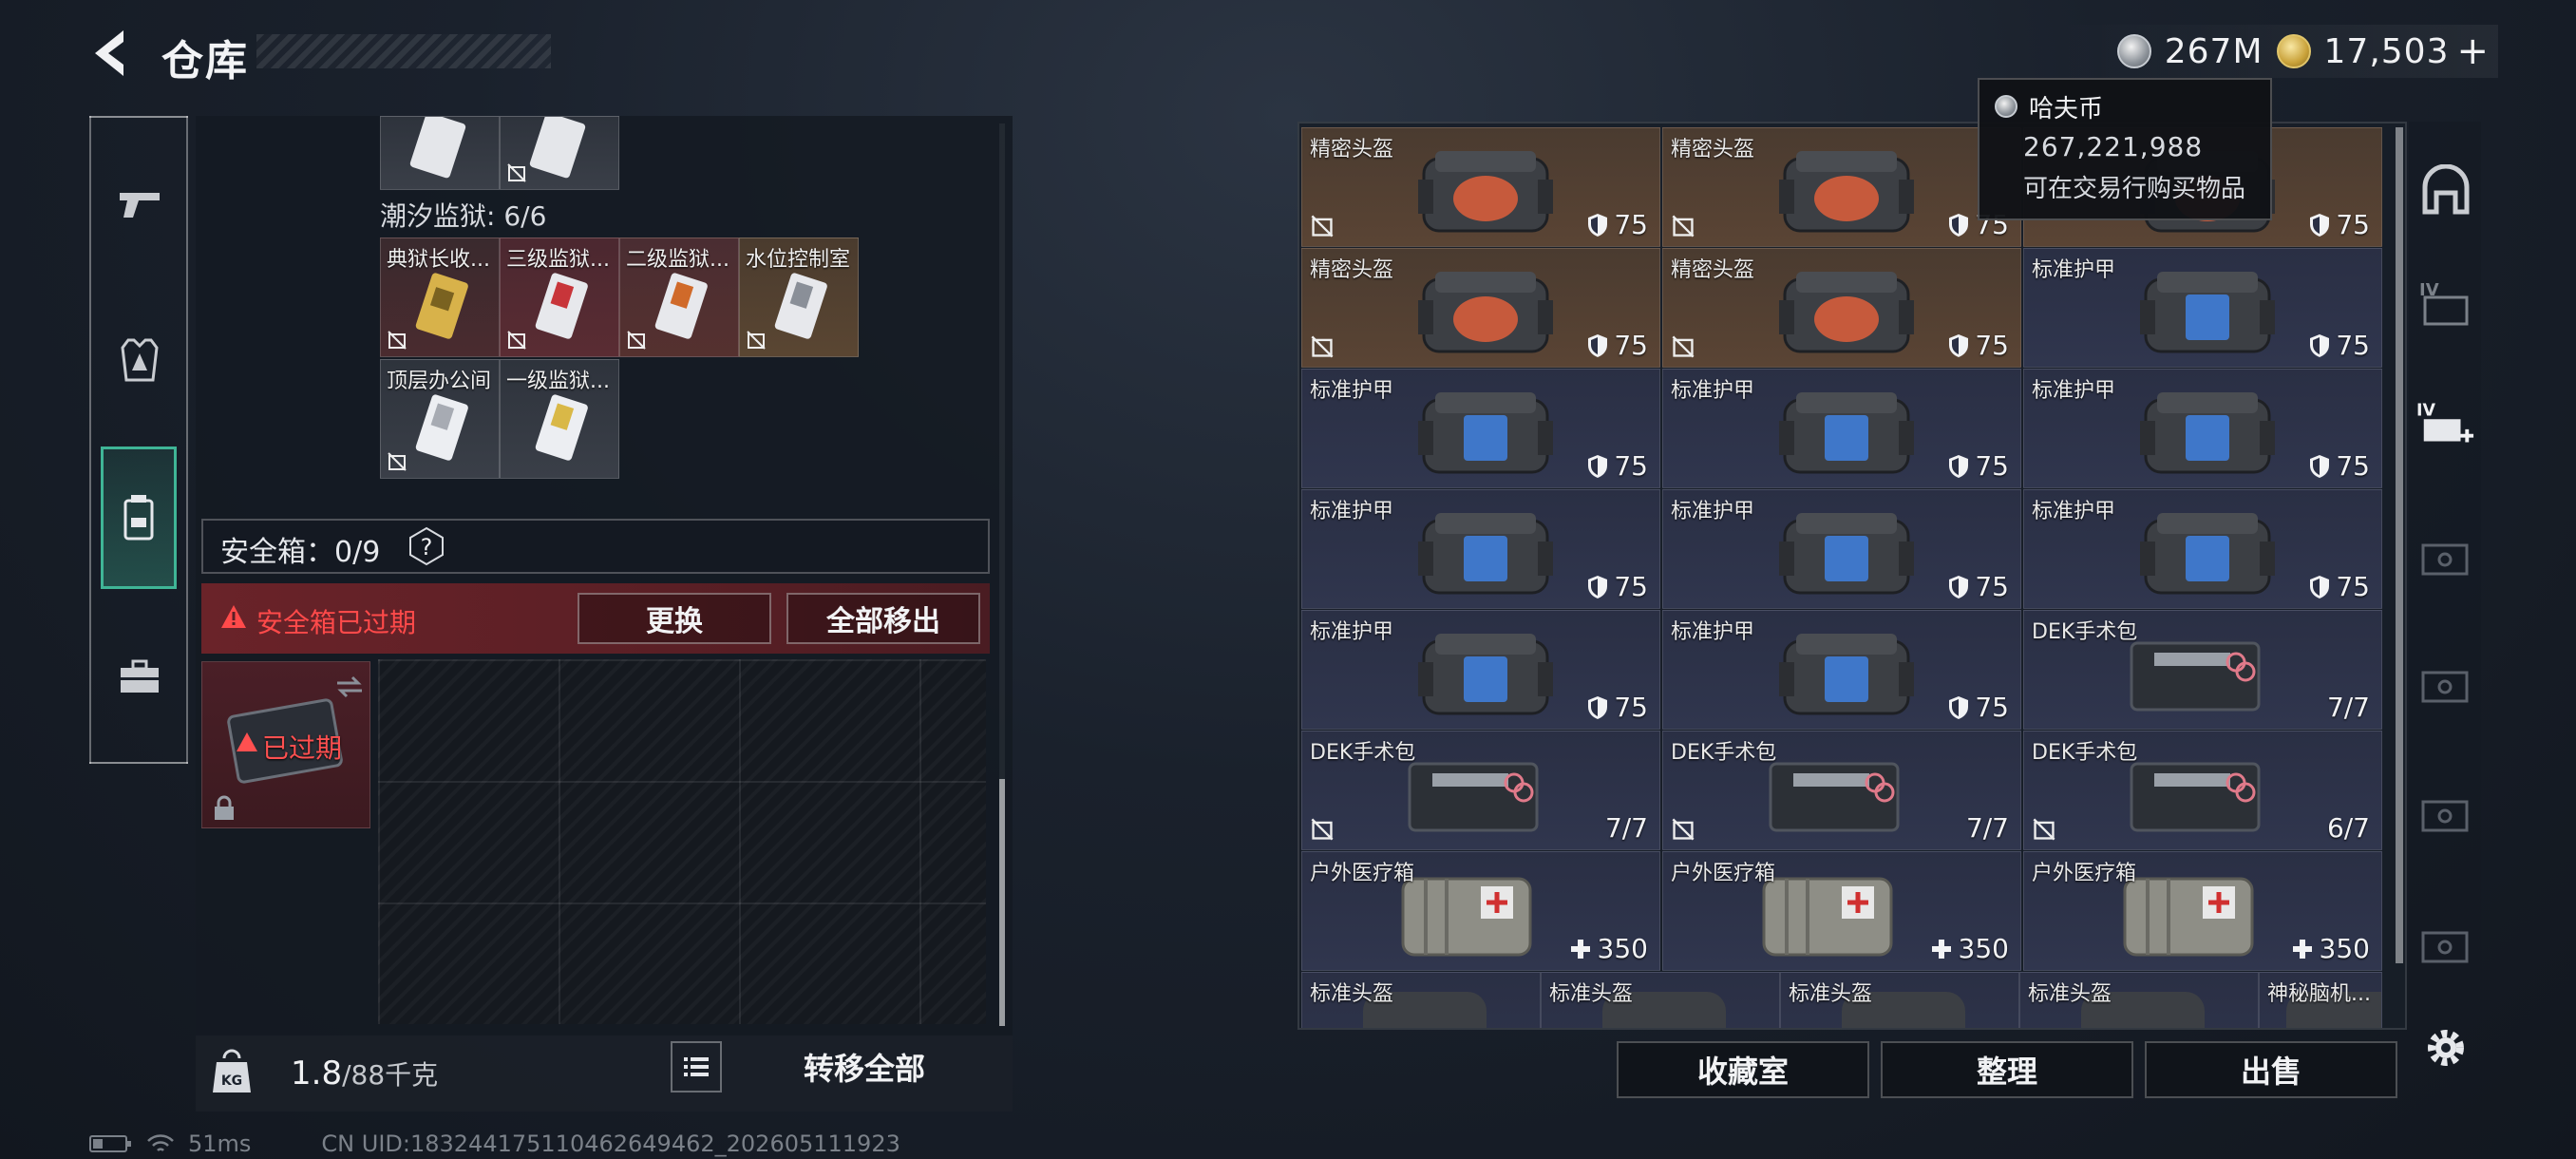 Image resolution: width=2576 pixels, height=1159 pixels. What do you see at coordinates (1002, 902) in the screenshot?
I see `left-scrollbar` at bounding box center [1002, 902].